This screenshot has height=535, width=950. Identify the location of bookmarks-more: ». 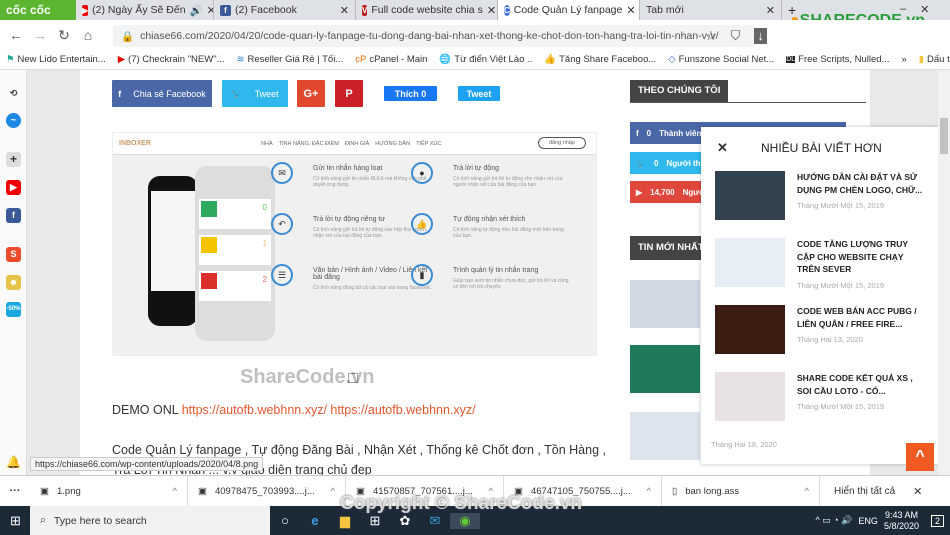
(903, 59).